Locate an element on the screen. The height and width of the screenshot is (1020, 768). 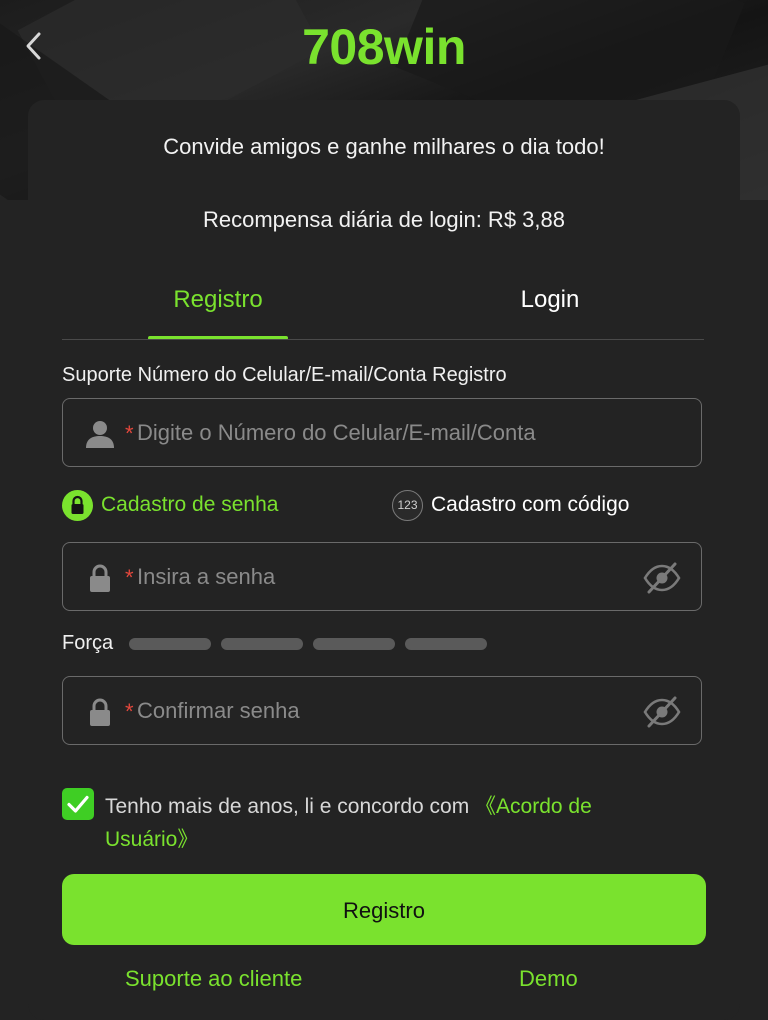
account-field: * is located at coordinates (382, 432).